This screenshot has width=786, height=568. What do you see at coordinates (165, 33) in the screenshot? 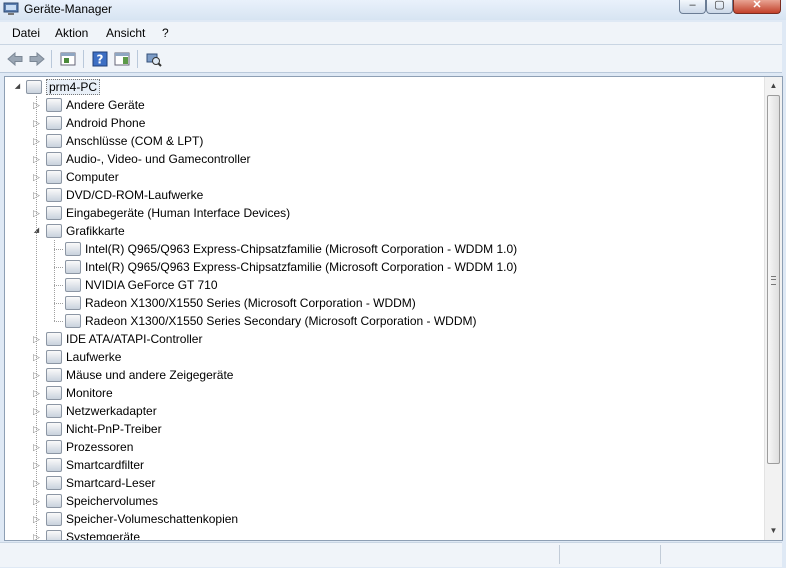
I see `menu-help: ?` at bounding box center [165, 33].